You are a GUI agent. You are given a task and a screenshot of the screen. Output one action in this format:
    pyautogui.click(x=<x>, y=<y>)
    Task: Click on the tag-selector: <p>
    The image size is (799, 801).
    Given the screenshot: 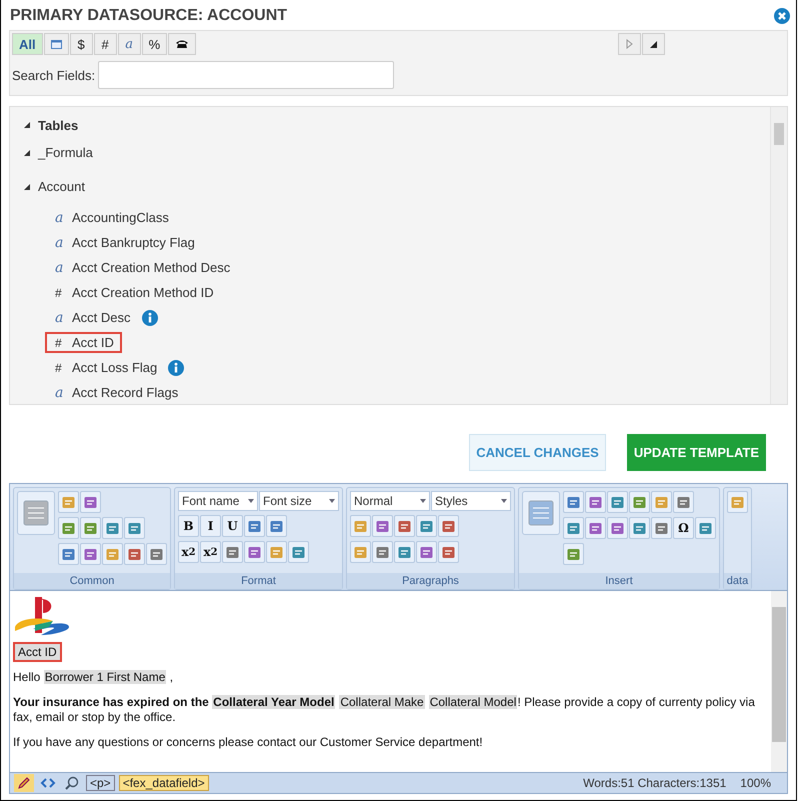 What is the action you would take?
    pyautogui.click(x=100, y=783)
    